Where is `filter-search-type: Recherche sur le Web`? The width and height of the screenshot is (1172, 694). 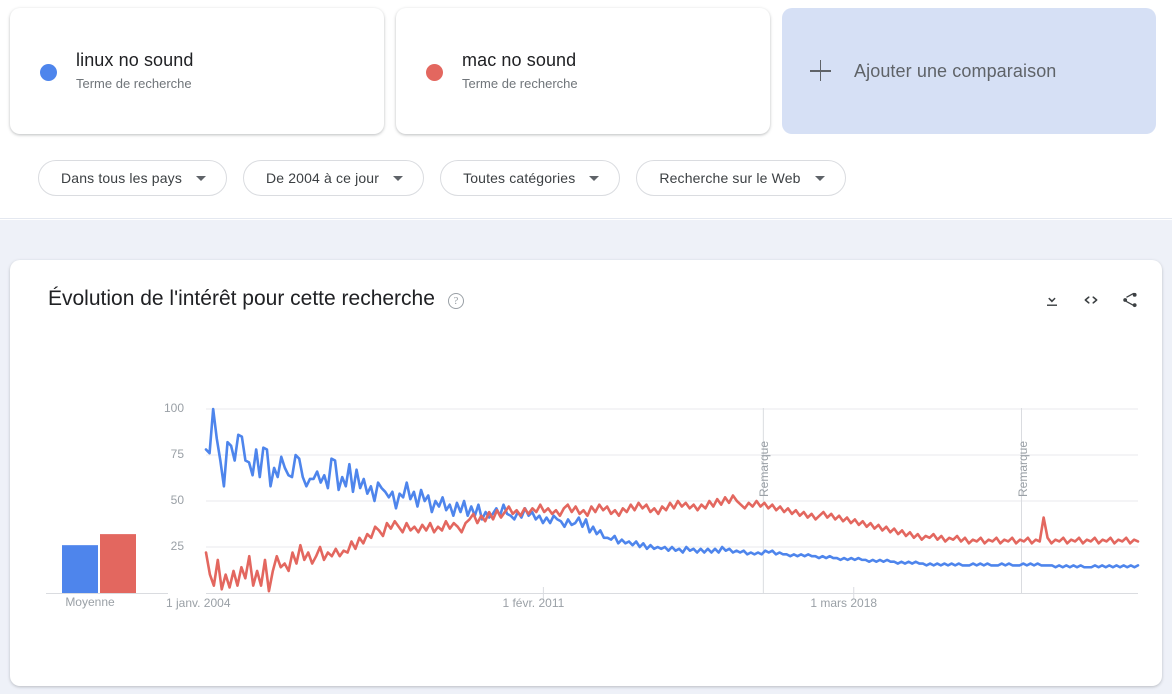
filter-search-type: Recherche sur le Web is located at coordinates (741, 178).